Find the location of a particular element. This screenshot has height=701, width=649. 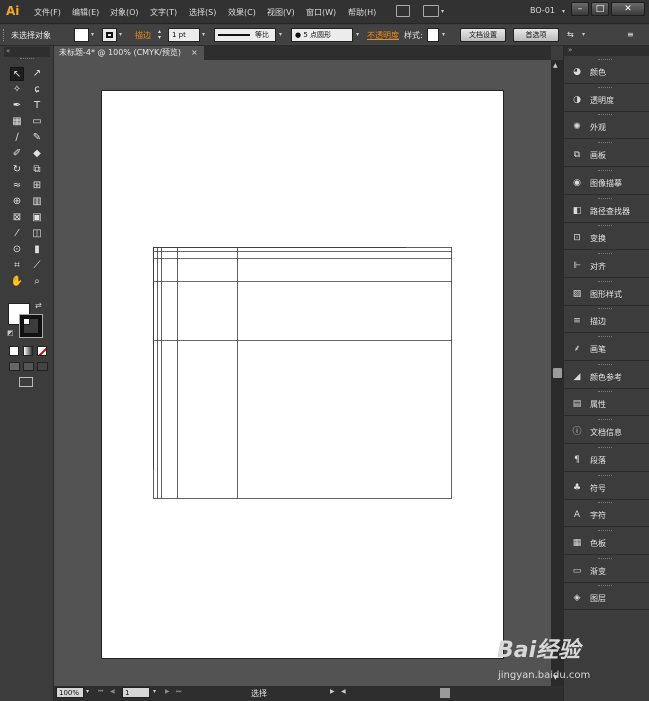

panel-item-gradient: ▭ 渐变 is located at coordinates (606, 569).